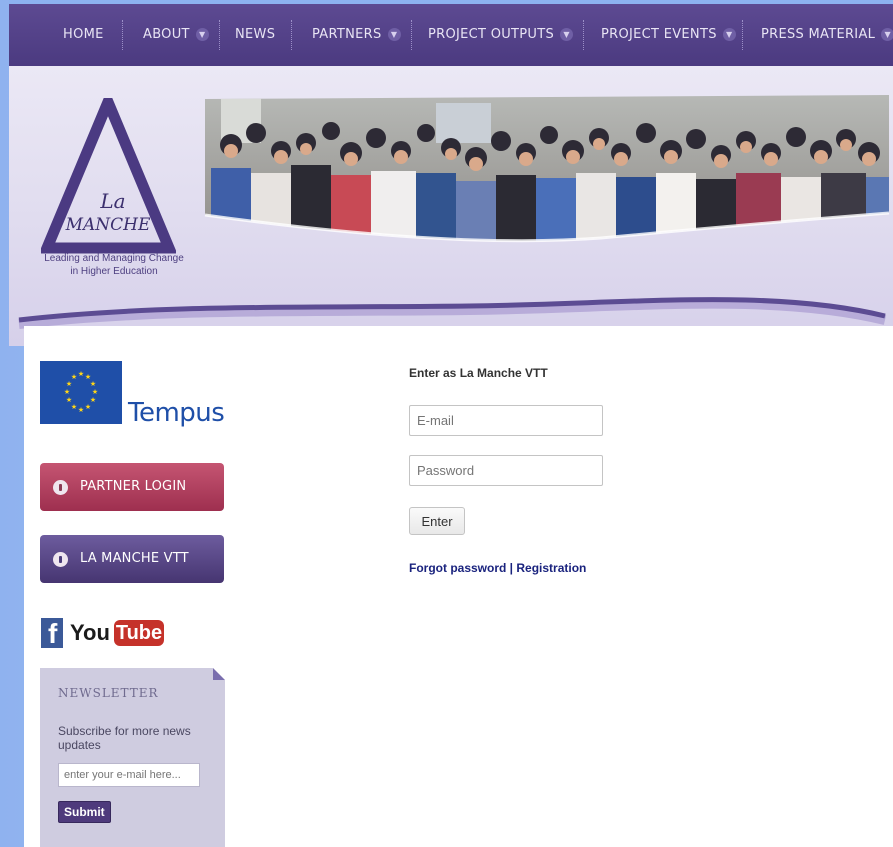  What do you see at coordinates (114, 258) in the screenshot?
I see `tagline: Leading and Managing Change` at bounding box center [114, 258].